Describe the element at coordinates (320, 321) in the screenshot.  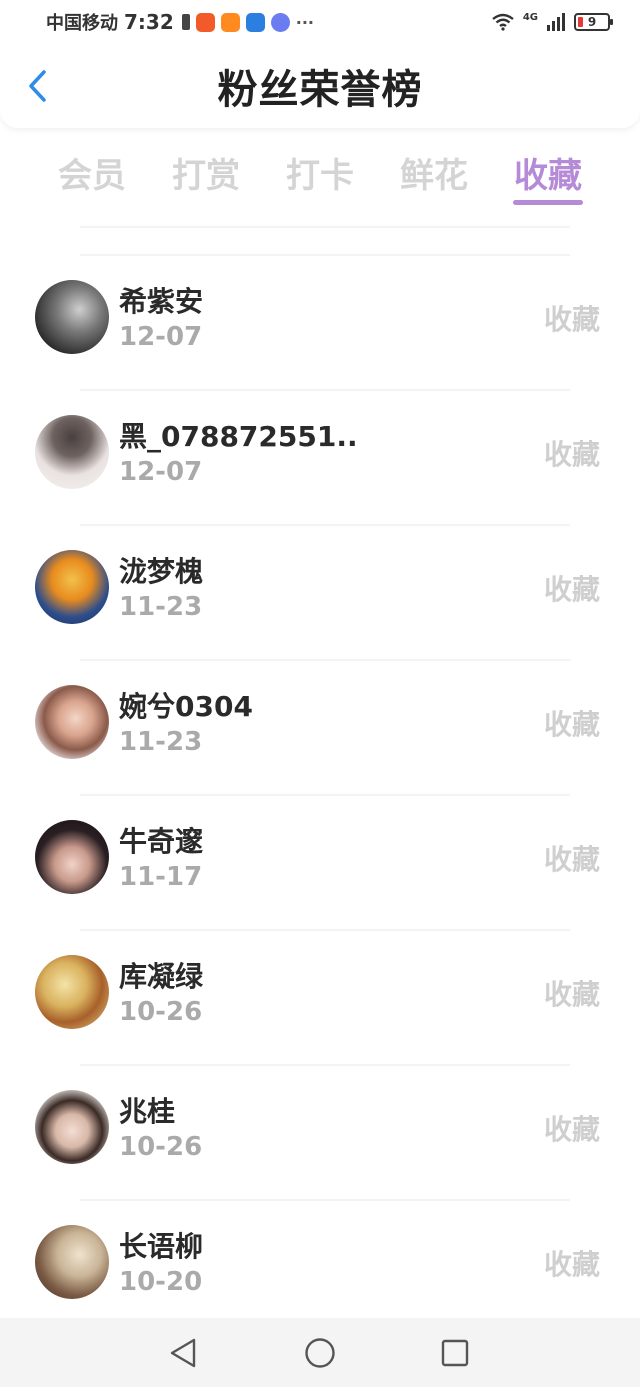
I see `list-item: 希紫安 12-07 收藏` at that location.